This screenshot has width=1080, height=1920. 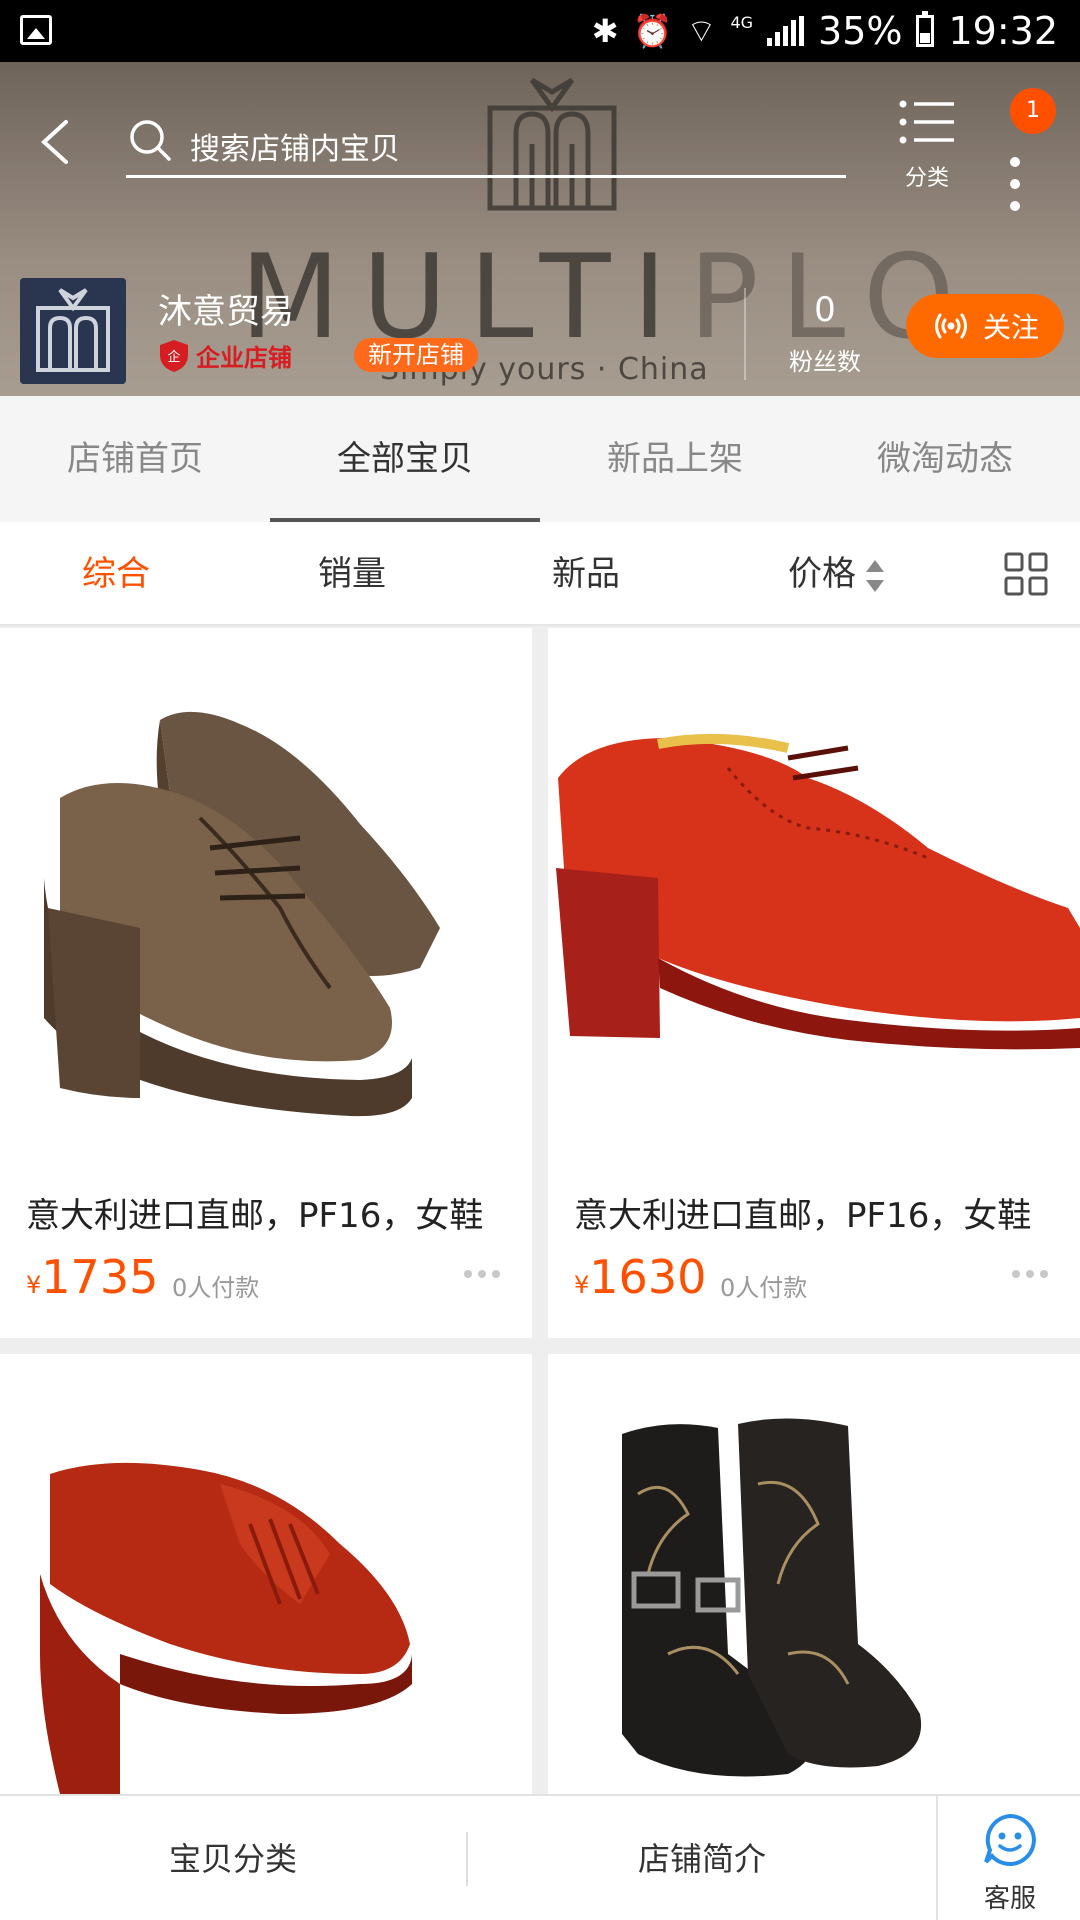 I want to click on sort-sales: 销量, so click(x=352, y=574).